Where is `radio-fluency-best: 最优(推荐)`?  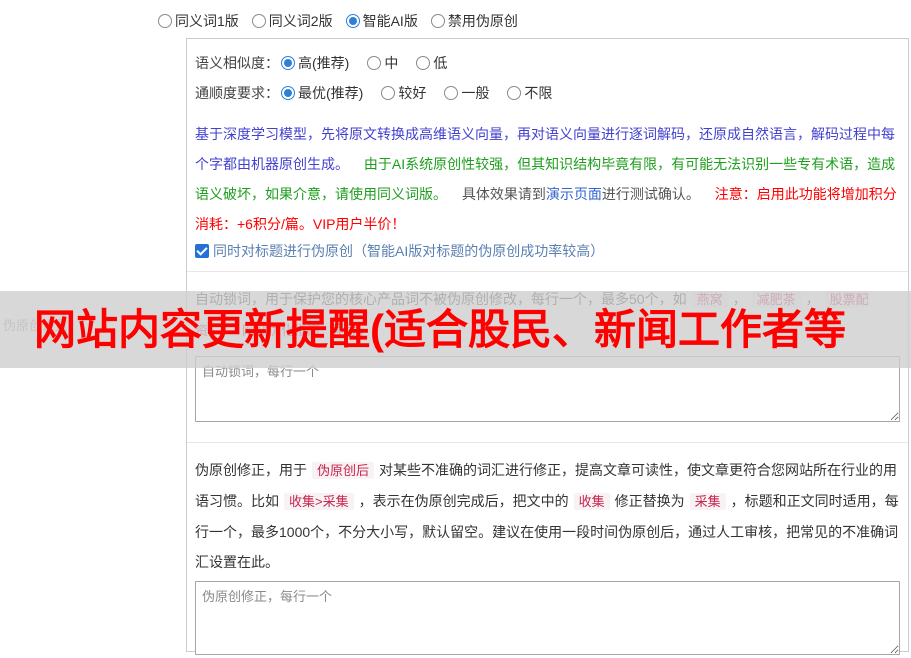
radio-fluency-best: 最优(推荐) is located at coordinates (322, 93).